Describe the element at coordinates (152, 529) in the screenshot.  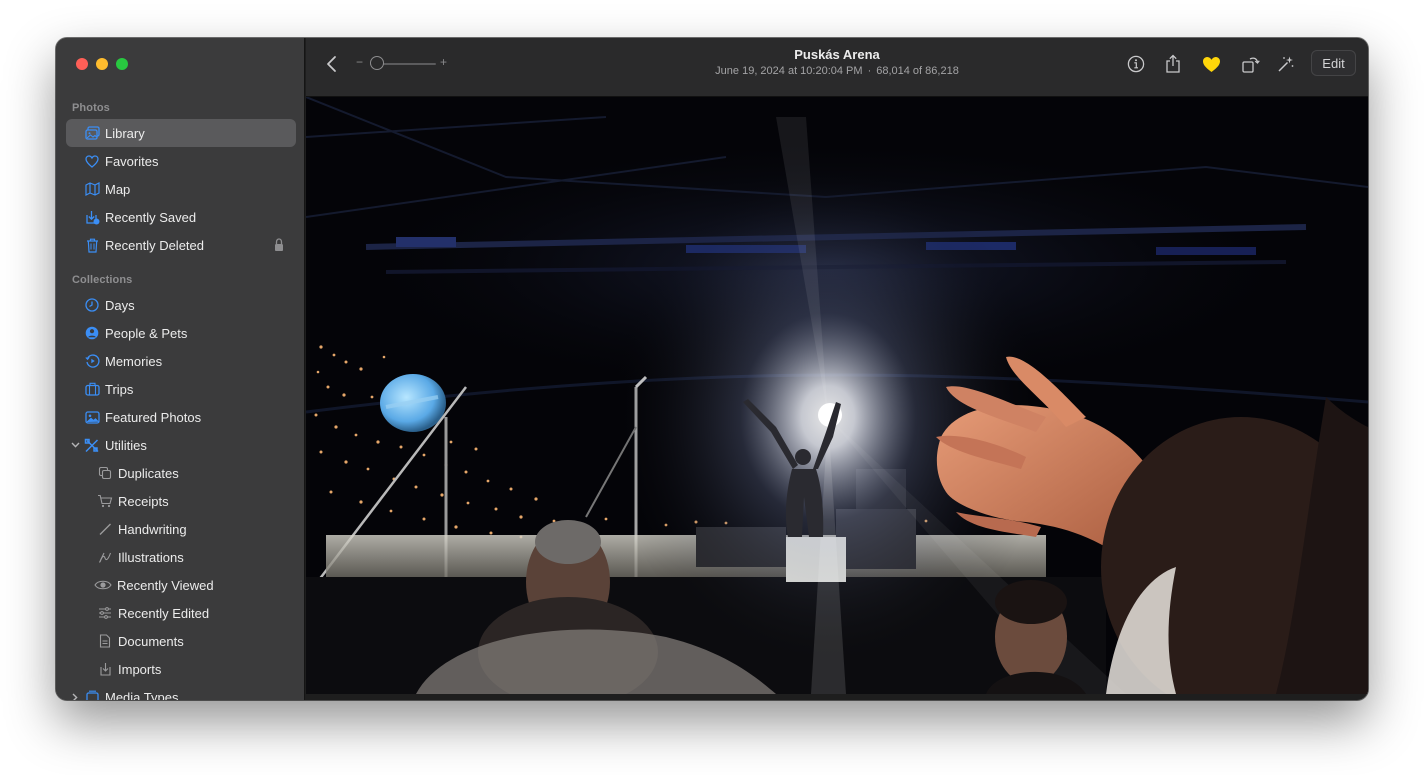
I see `sidebar-item-label: Handwriting` at that location.